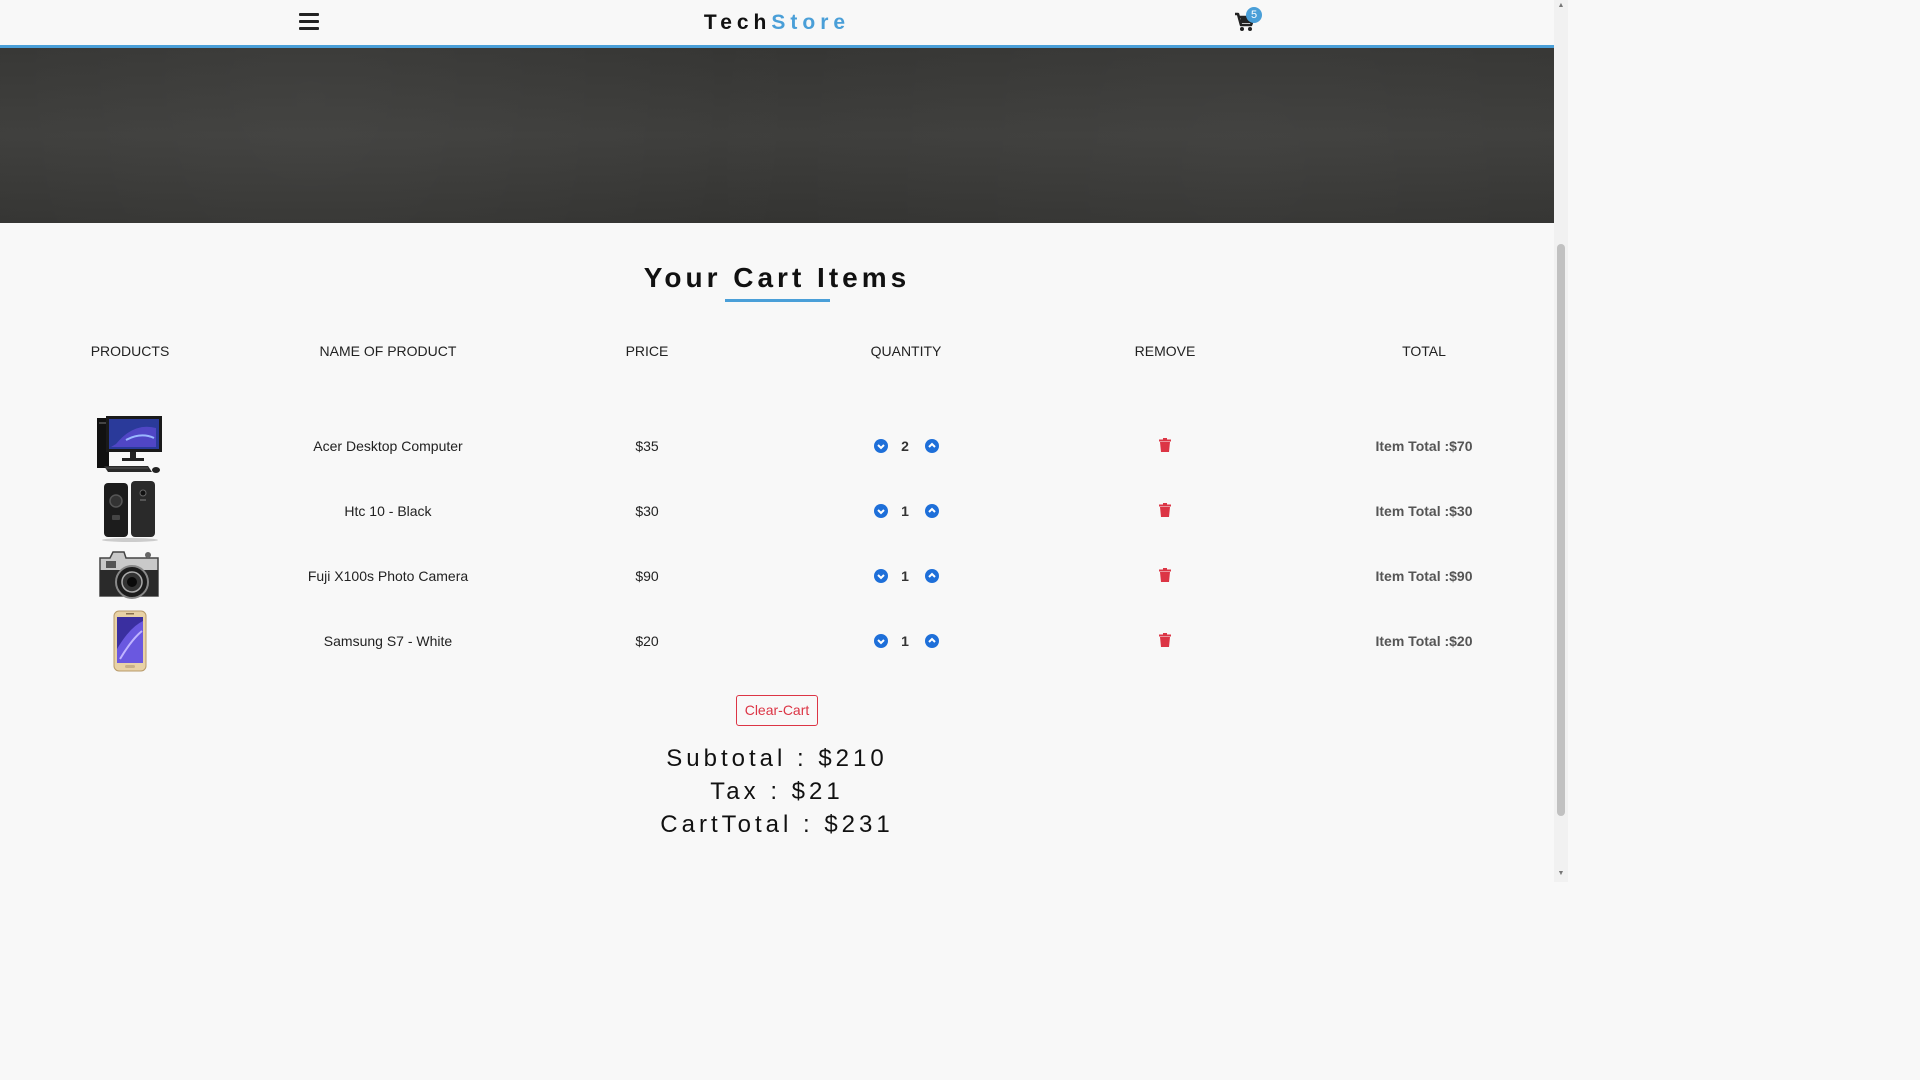  I want to click on item-total: Item Total :$90, so click(1424, 576).